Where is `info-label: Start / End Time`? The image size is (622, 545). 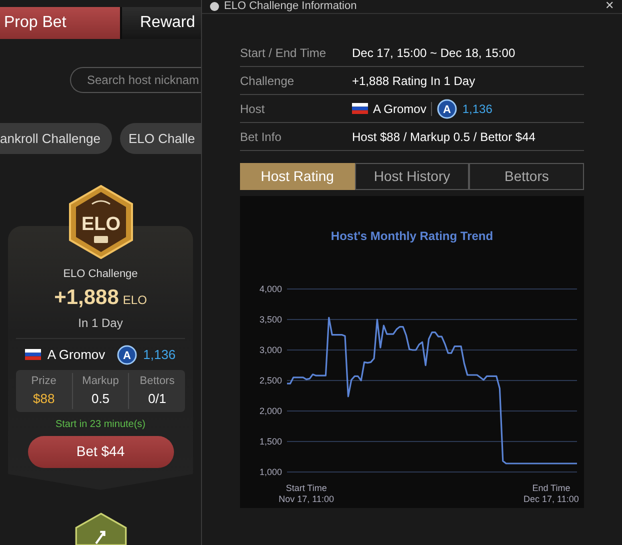 info-label: Start / End Time is located at coordinates (284, 53).